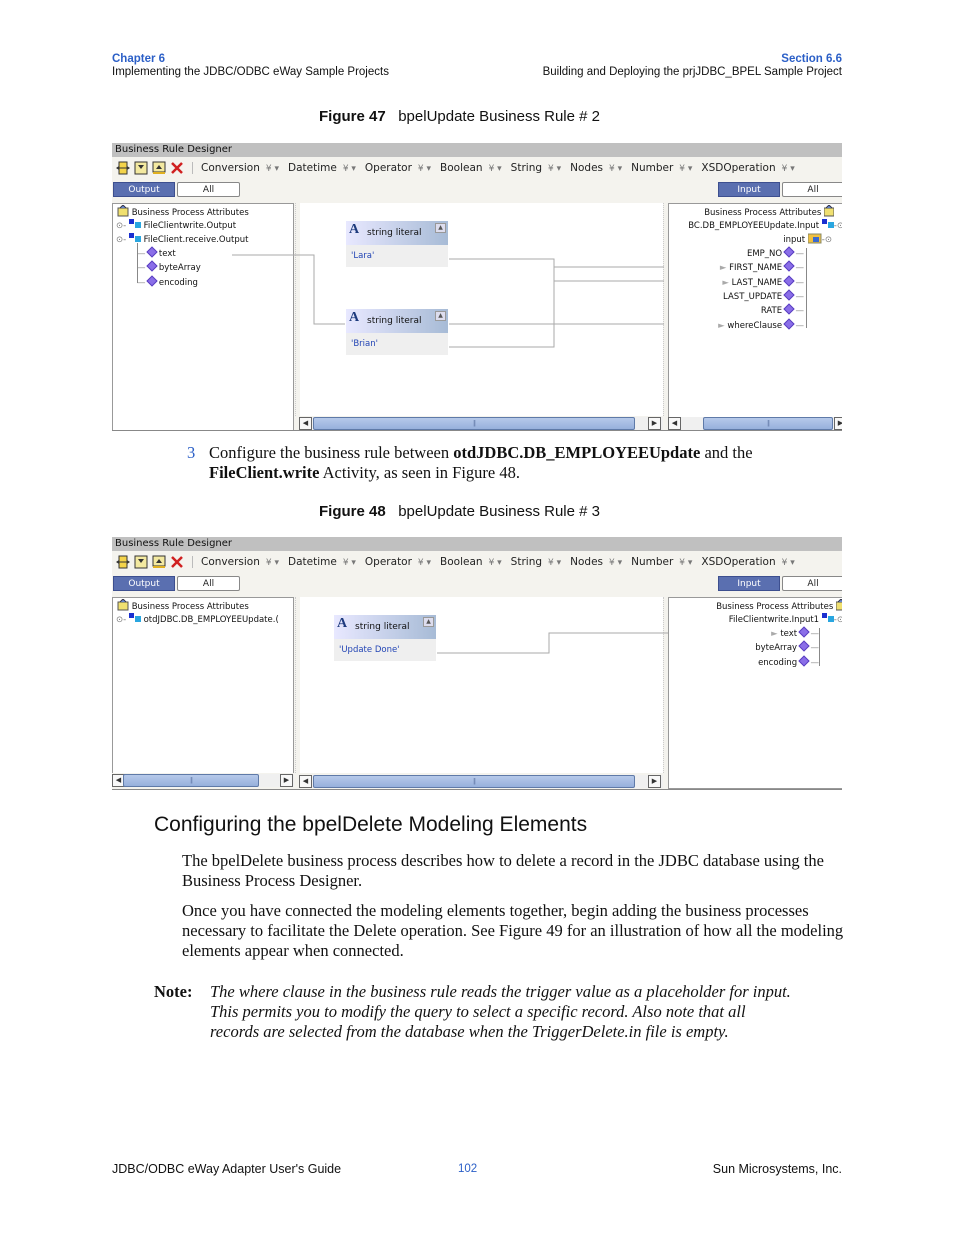 Image resolution: width=954 pixels, height=1235 pixels. What do you see at coordinates (782, 309) in the screenshot?
I see `tree-leaf: RATE —` at bounding box center [782, 309].